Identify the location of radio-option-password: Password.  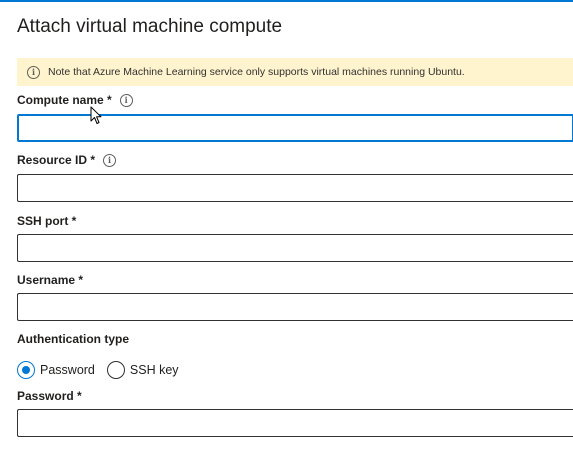
(56, 370).